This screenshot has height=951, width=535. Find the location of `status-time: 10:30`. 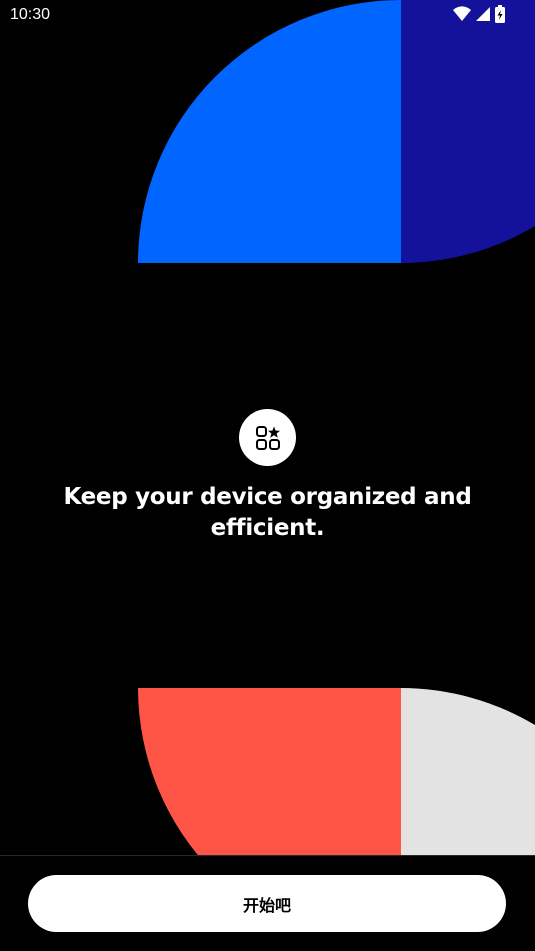

status-time: 10:30 is located at coordinates (30, 14).